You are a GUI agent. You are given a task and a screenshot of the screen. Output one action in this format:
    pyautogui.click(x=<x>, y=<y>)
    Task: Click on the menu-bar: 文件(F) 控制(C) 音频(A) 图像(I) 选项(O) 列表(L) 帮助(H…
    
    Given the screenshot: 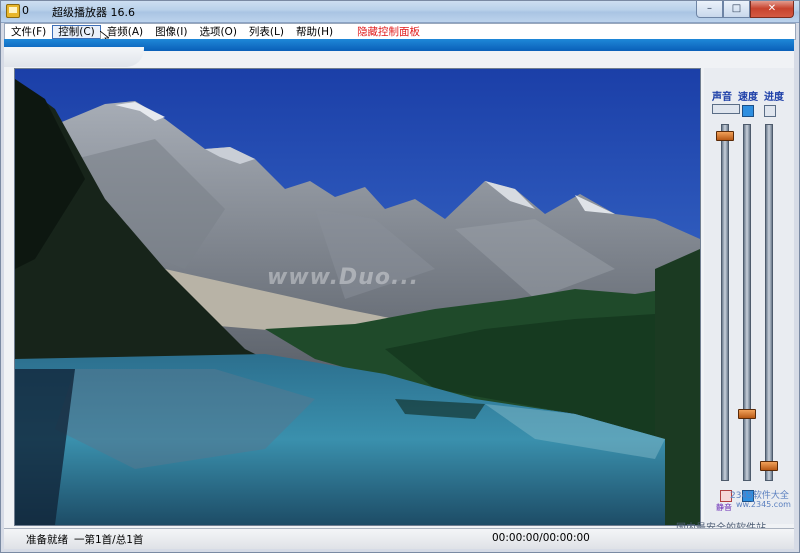 What is the action you would take?
    pyautogui.click(x=400, y=31)
    